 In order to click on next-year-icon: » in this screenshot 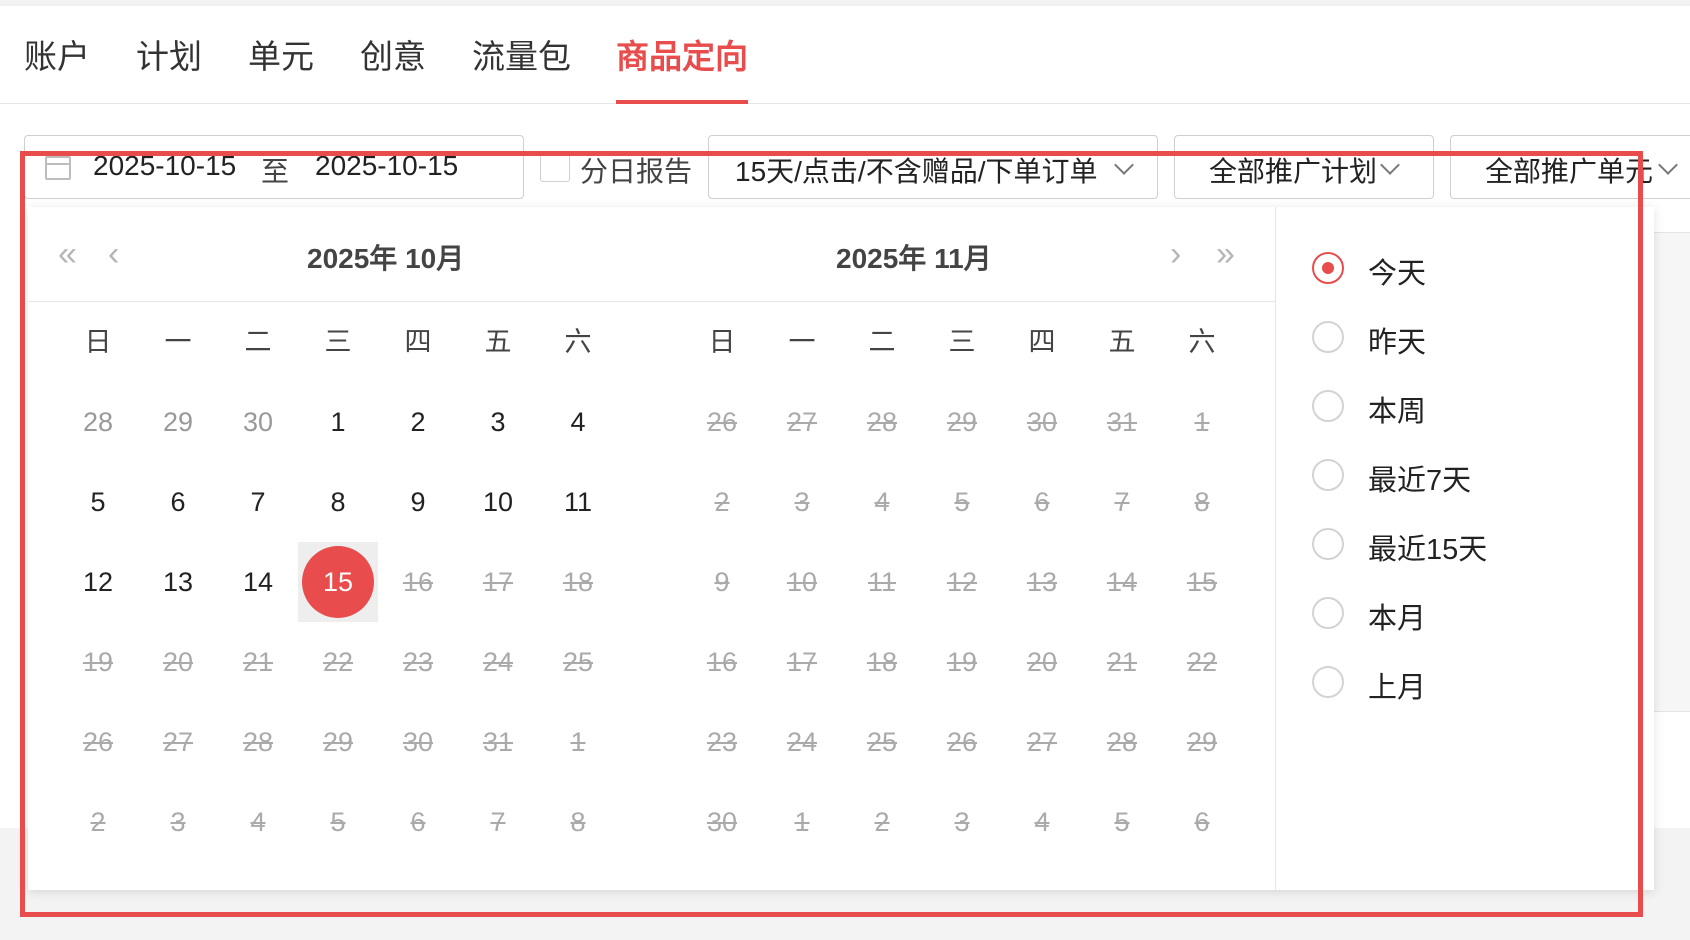, I will do `click(1225, 254)`.